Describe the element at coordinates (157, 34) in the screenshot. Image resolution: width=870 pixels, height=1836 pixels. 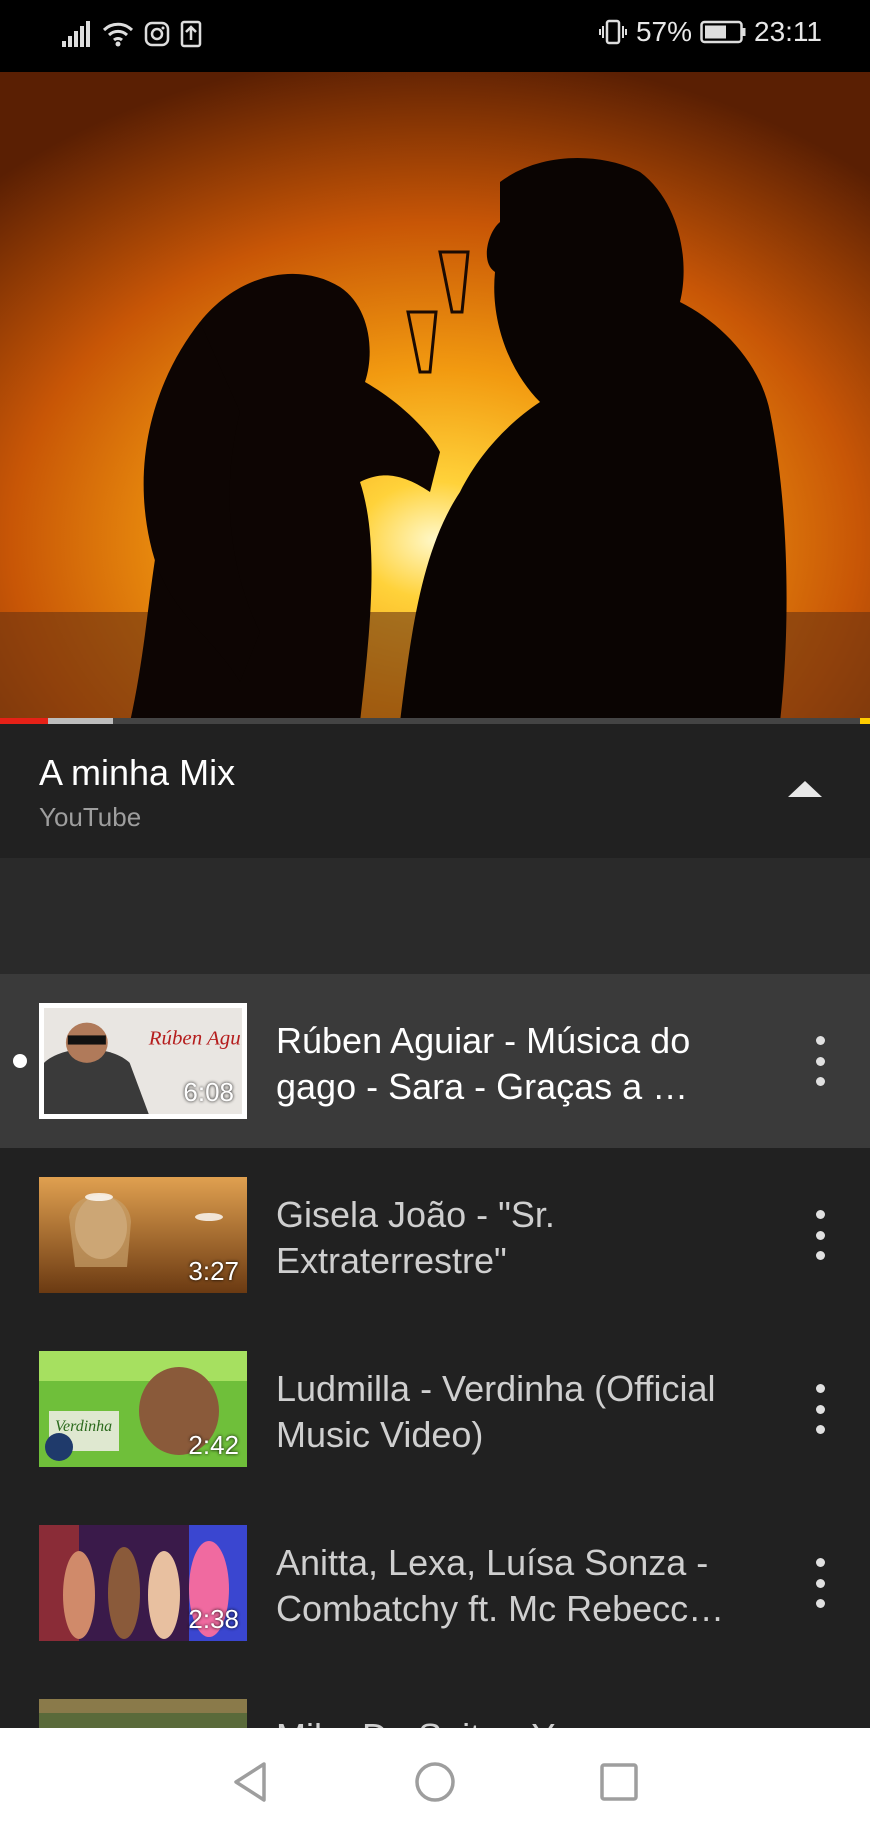
I see `instagram-icon` at that location.